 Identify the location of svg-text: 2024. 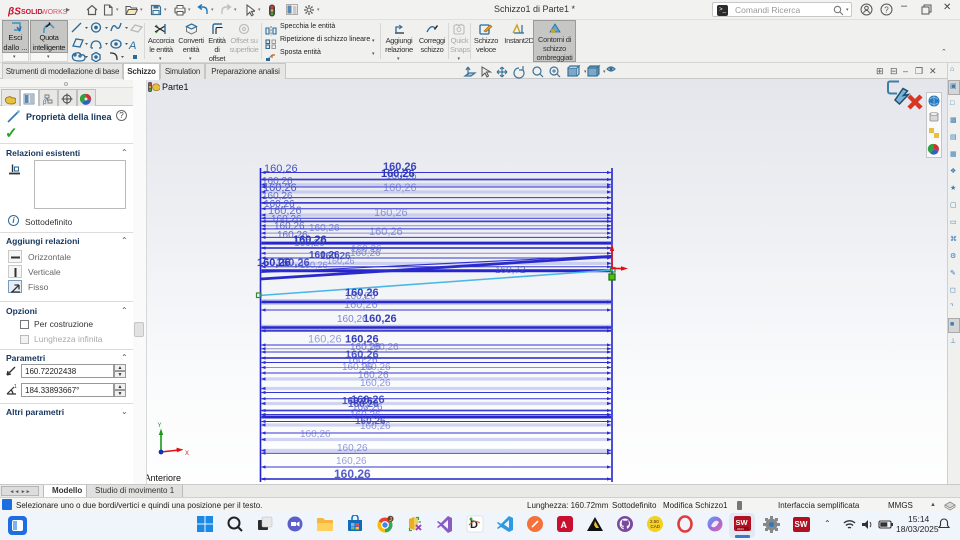
(740, 529).